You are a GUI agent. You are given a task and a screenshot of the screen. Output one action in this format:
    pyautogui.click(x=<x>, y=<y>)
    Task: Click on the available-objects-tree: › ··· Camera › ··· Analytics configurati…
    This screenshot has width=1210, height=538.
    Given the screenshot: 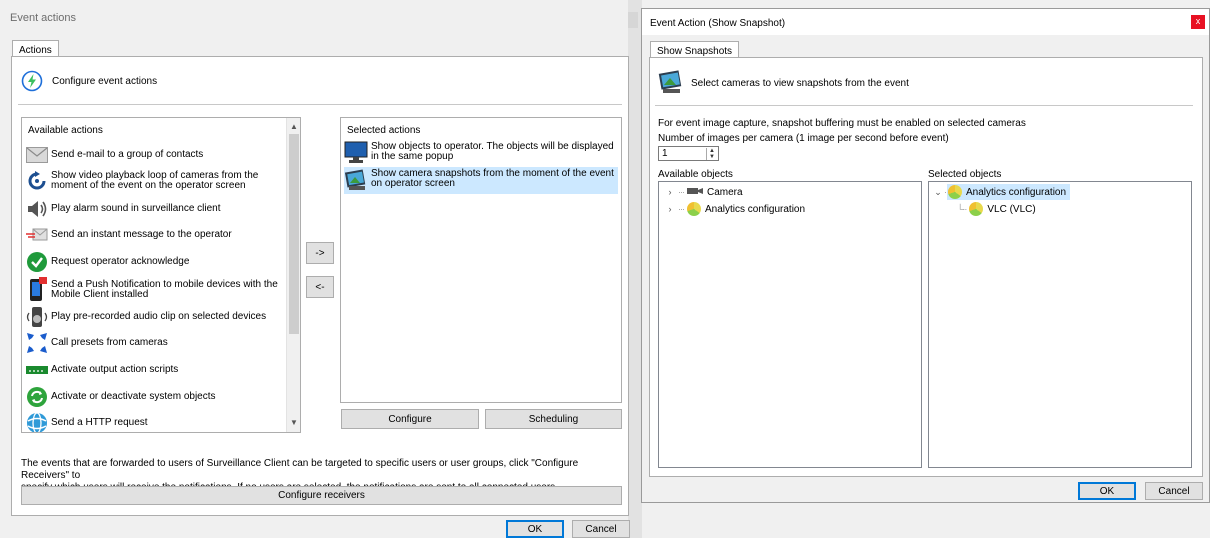 What is the action you would take?
    pyautogui.click(x=790, y=324)
    